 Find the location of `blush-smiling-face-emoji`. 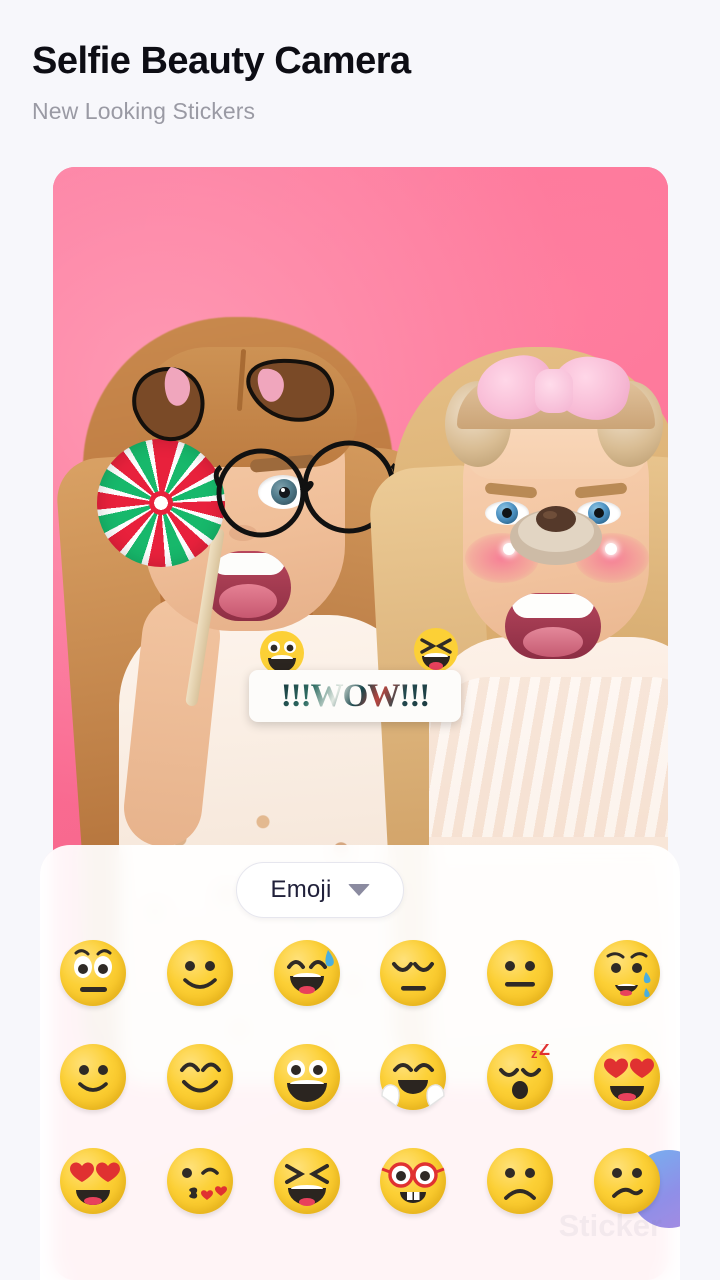

blush-smiling-face-emoji is located at coordinates (199, 1077).